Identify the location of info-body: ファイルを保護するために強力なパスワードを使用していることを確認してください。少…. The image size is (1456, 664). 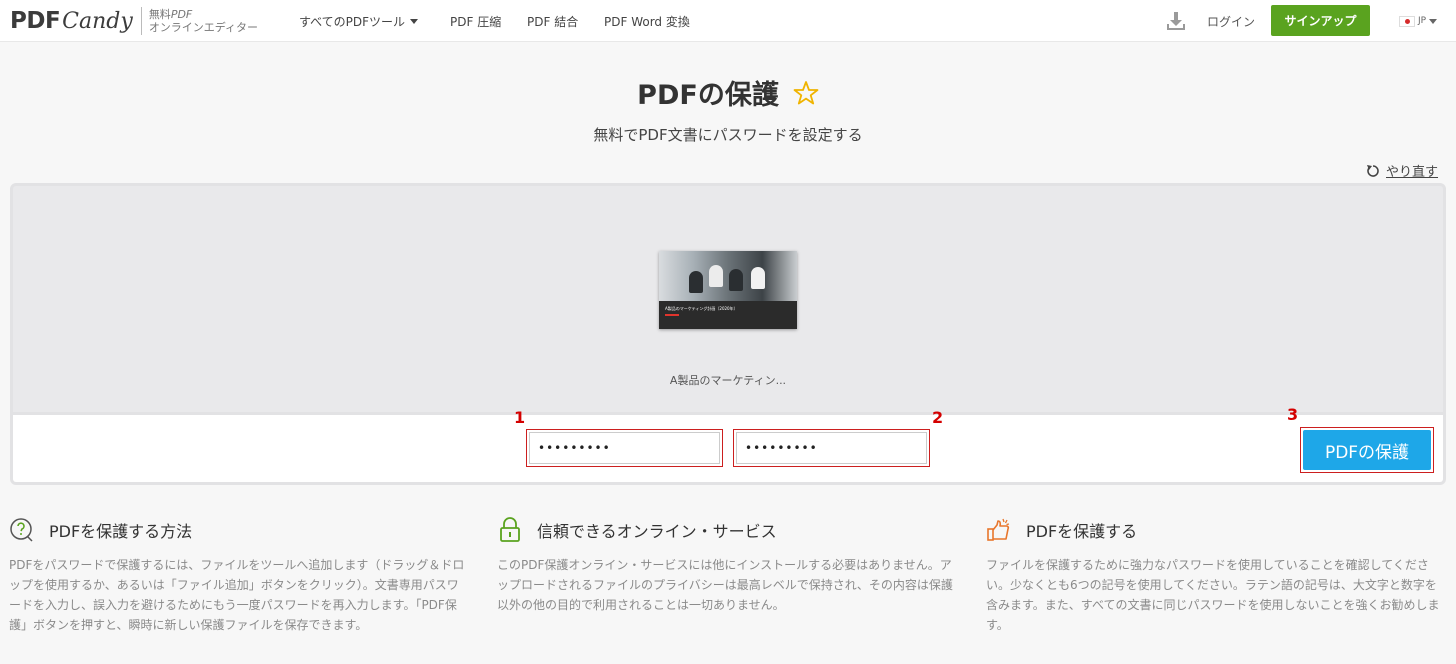
(1213, 595).